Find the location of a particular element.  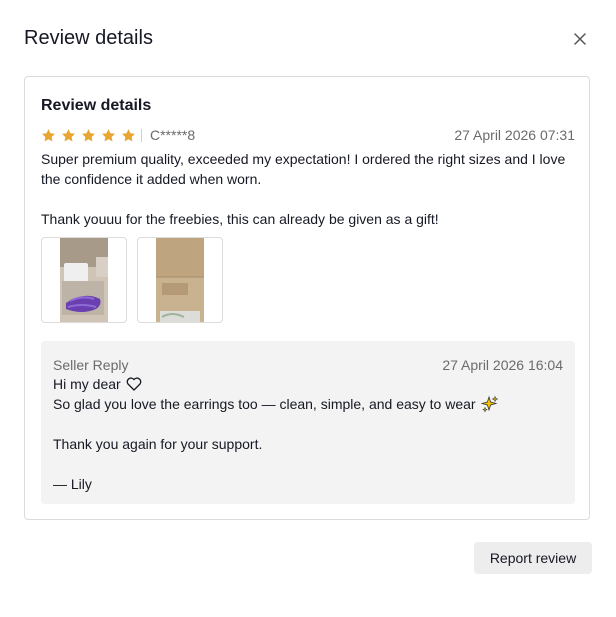

review-meta: C*****8 27 April 2026 07:31 is located at coordinates (308, 135).